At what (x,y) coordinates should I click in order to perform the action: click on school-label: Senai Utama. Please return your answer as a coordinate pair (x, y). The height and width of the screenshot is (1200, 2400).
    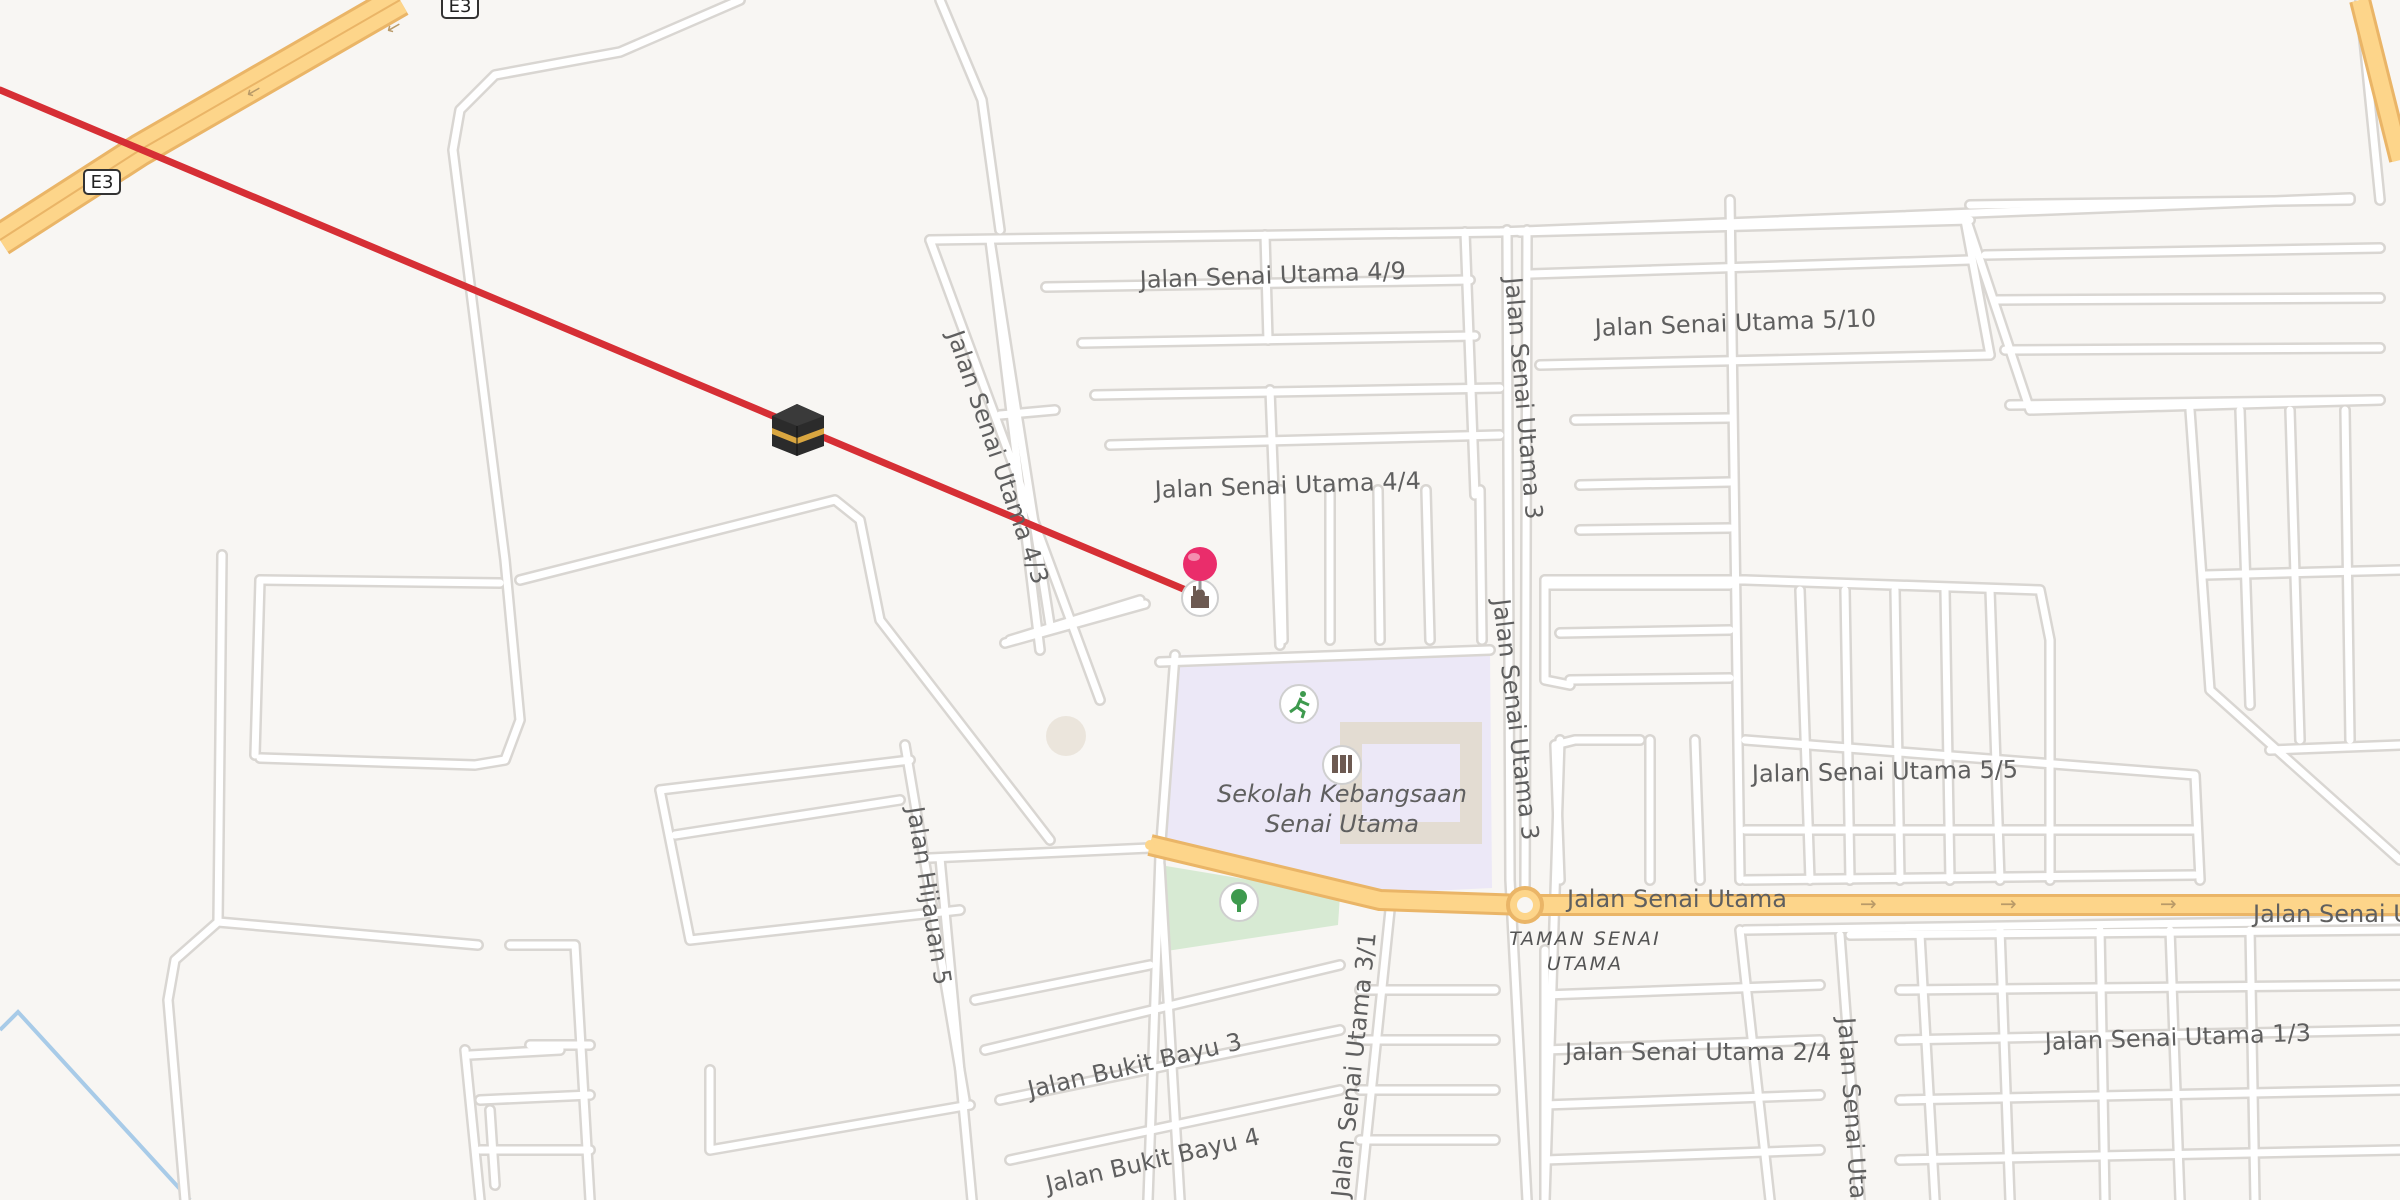
    Looking at the image, I should click on (1342, 824).